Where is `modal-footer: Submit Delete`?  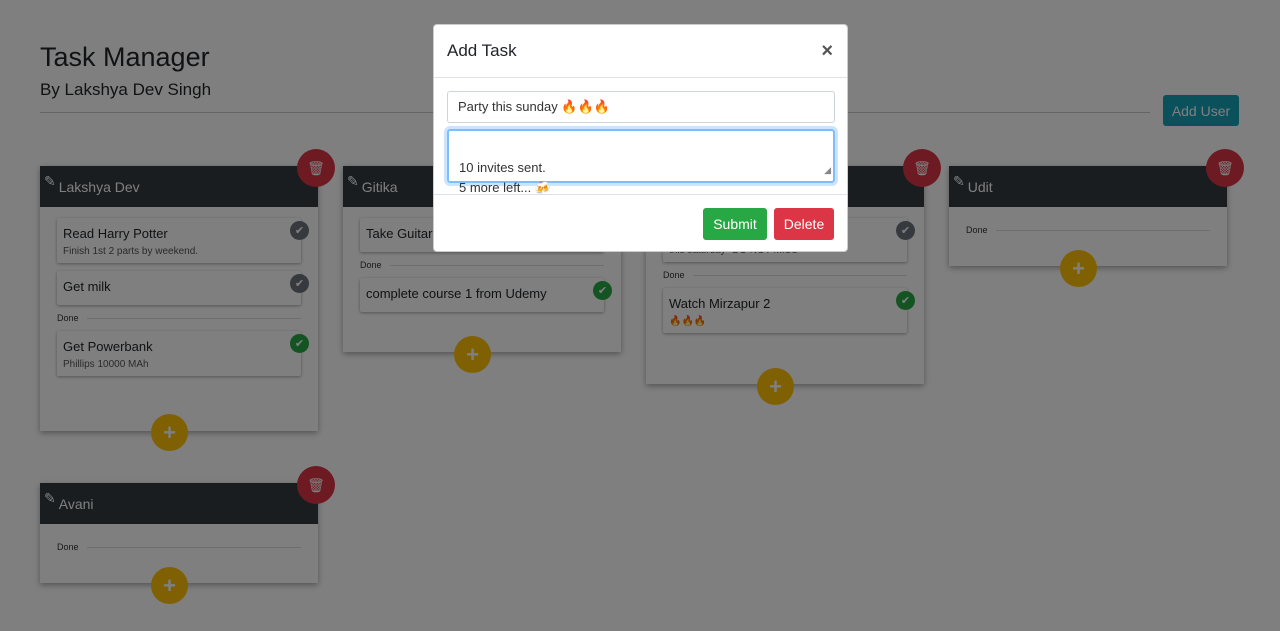
modal-footer: Submit Delete is located at coordinates (640, 224).